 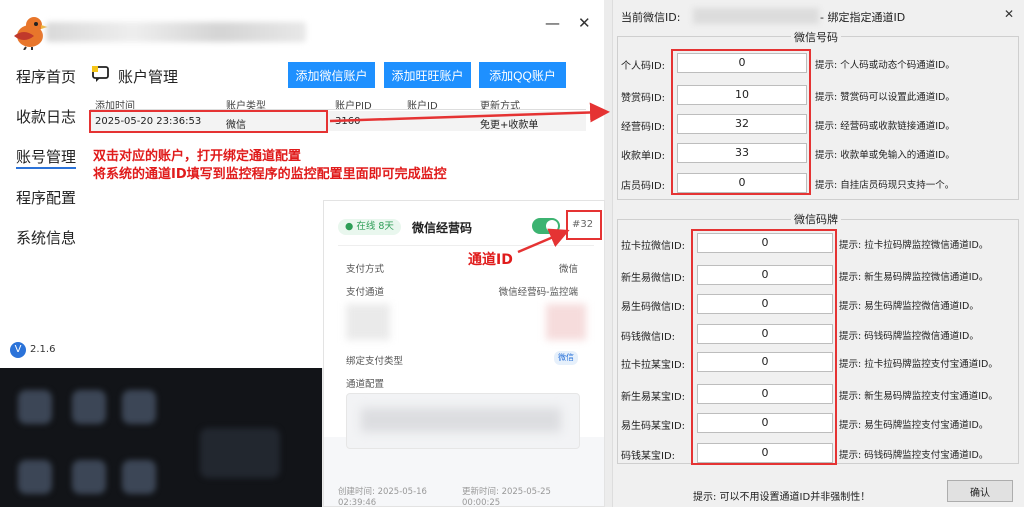 I want to click on wechat-plate-row-label: 拉卡拉微信ID:, so click(x=653, y=246).